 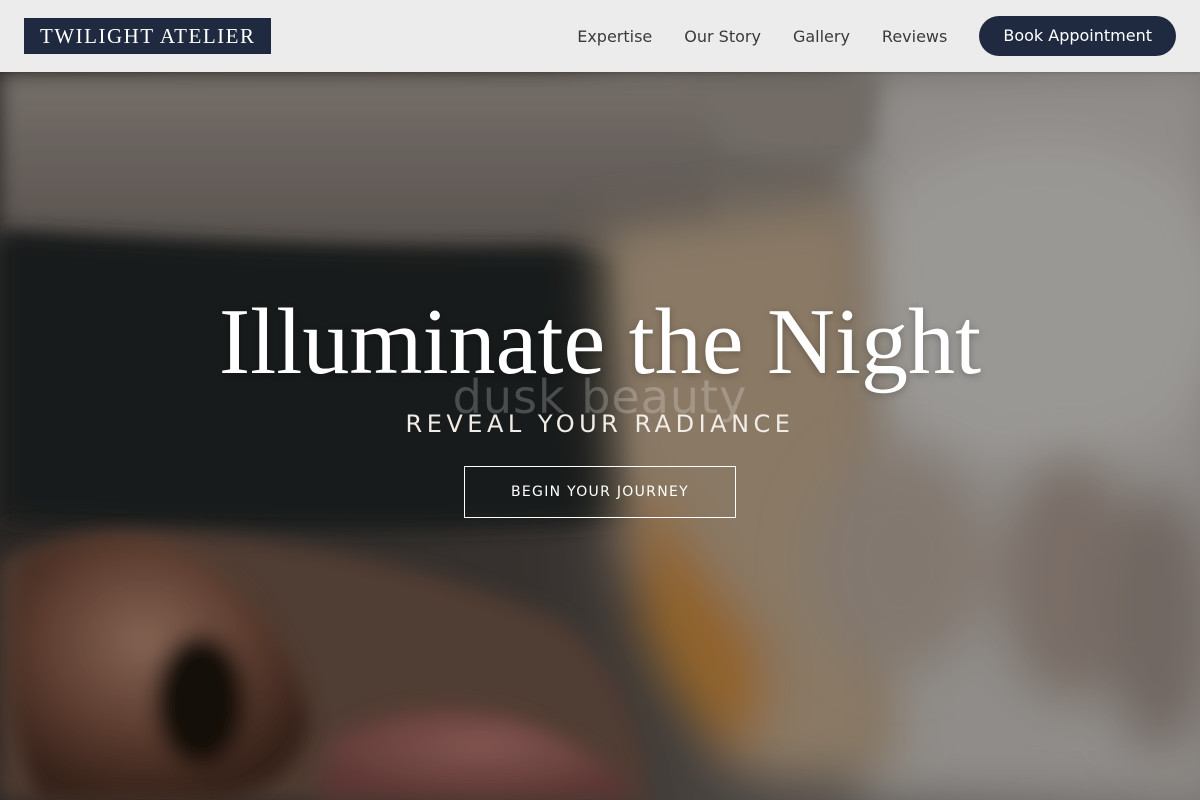 I want to click on nav-link-our-story: Our Story, so click(x=722, y=36).